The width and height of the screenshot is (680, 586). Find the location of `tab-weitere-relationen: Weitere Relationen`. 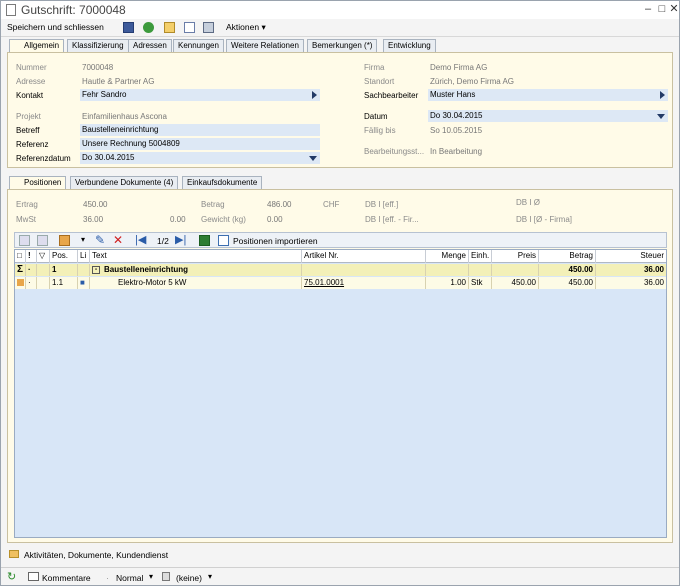

tab-weitere-relationen: Weitere Relationen is located at coordinates (265, 45).